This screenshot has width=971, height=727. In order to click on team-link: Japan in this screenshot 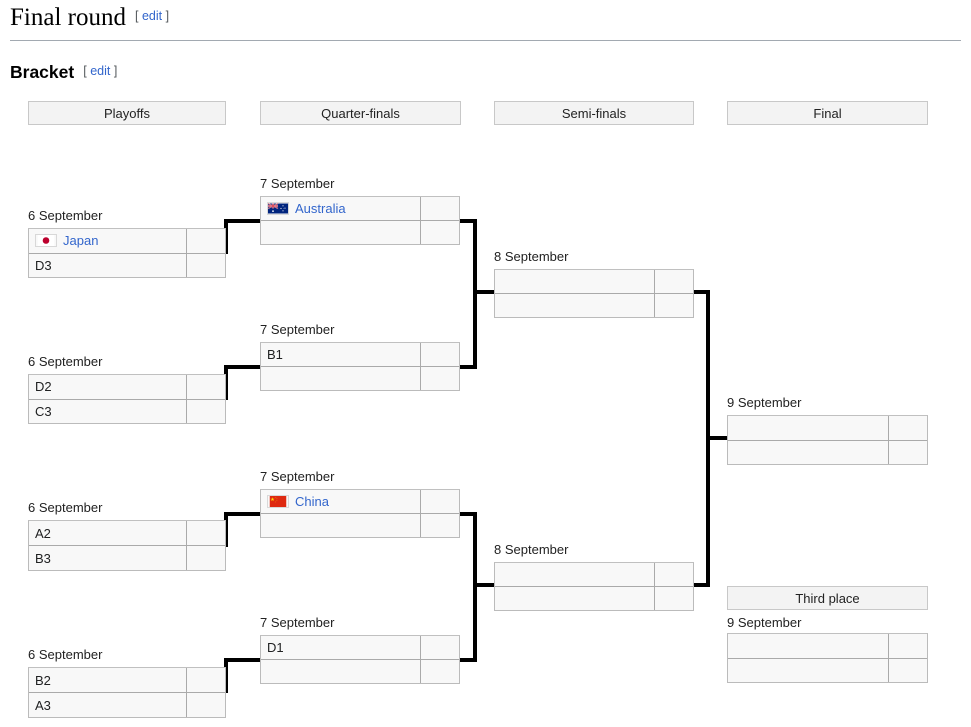, I will do `click(80, 240)`.